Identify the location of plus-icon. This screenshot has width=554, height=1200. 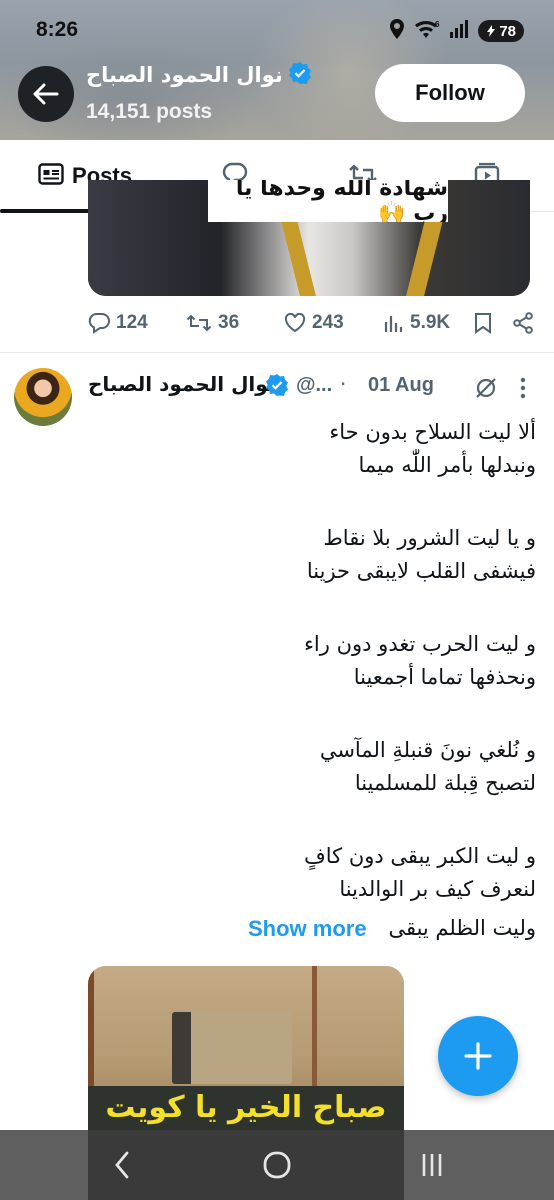
(478, 1056).